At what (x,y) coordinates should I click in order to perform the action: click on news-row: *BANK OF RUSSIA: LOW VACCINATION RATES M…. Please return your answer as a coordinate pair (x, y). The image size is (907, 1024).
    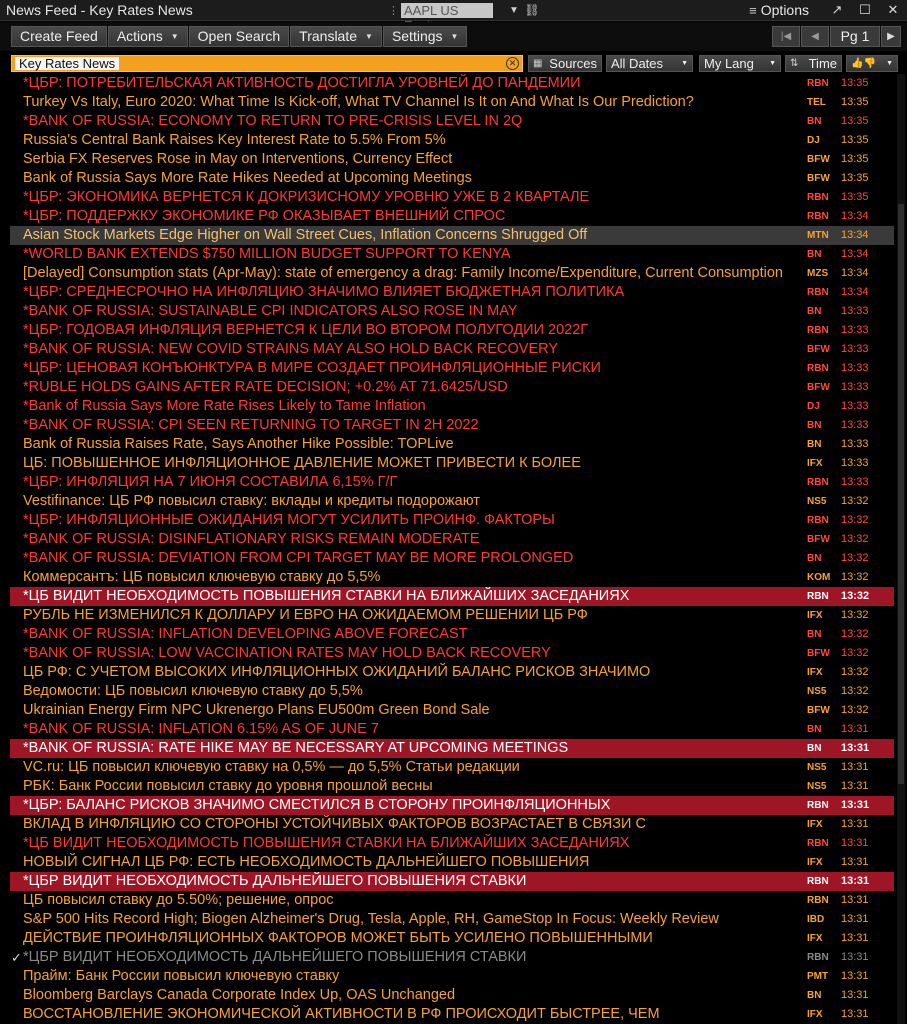
    Looking at the image, I should click on (452, 653).